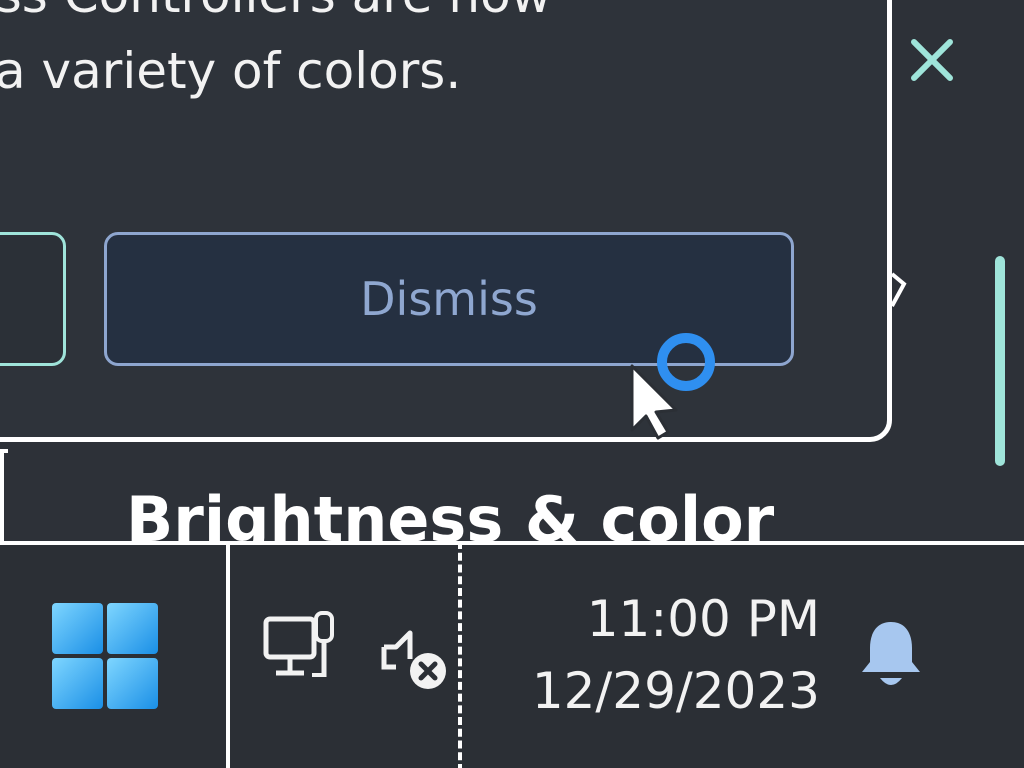 The height and width of the screenshot is (768, 1024). What do you see at coordinates (231, 71) in the screenshot?
I see `notification-line-2: a variety of colors.` at bounding box center [231, 71].